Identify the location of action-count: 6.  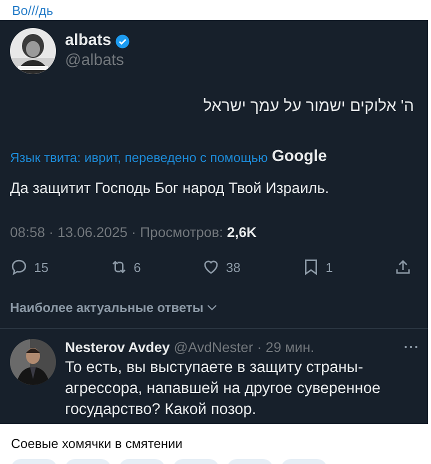
(137, 267).